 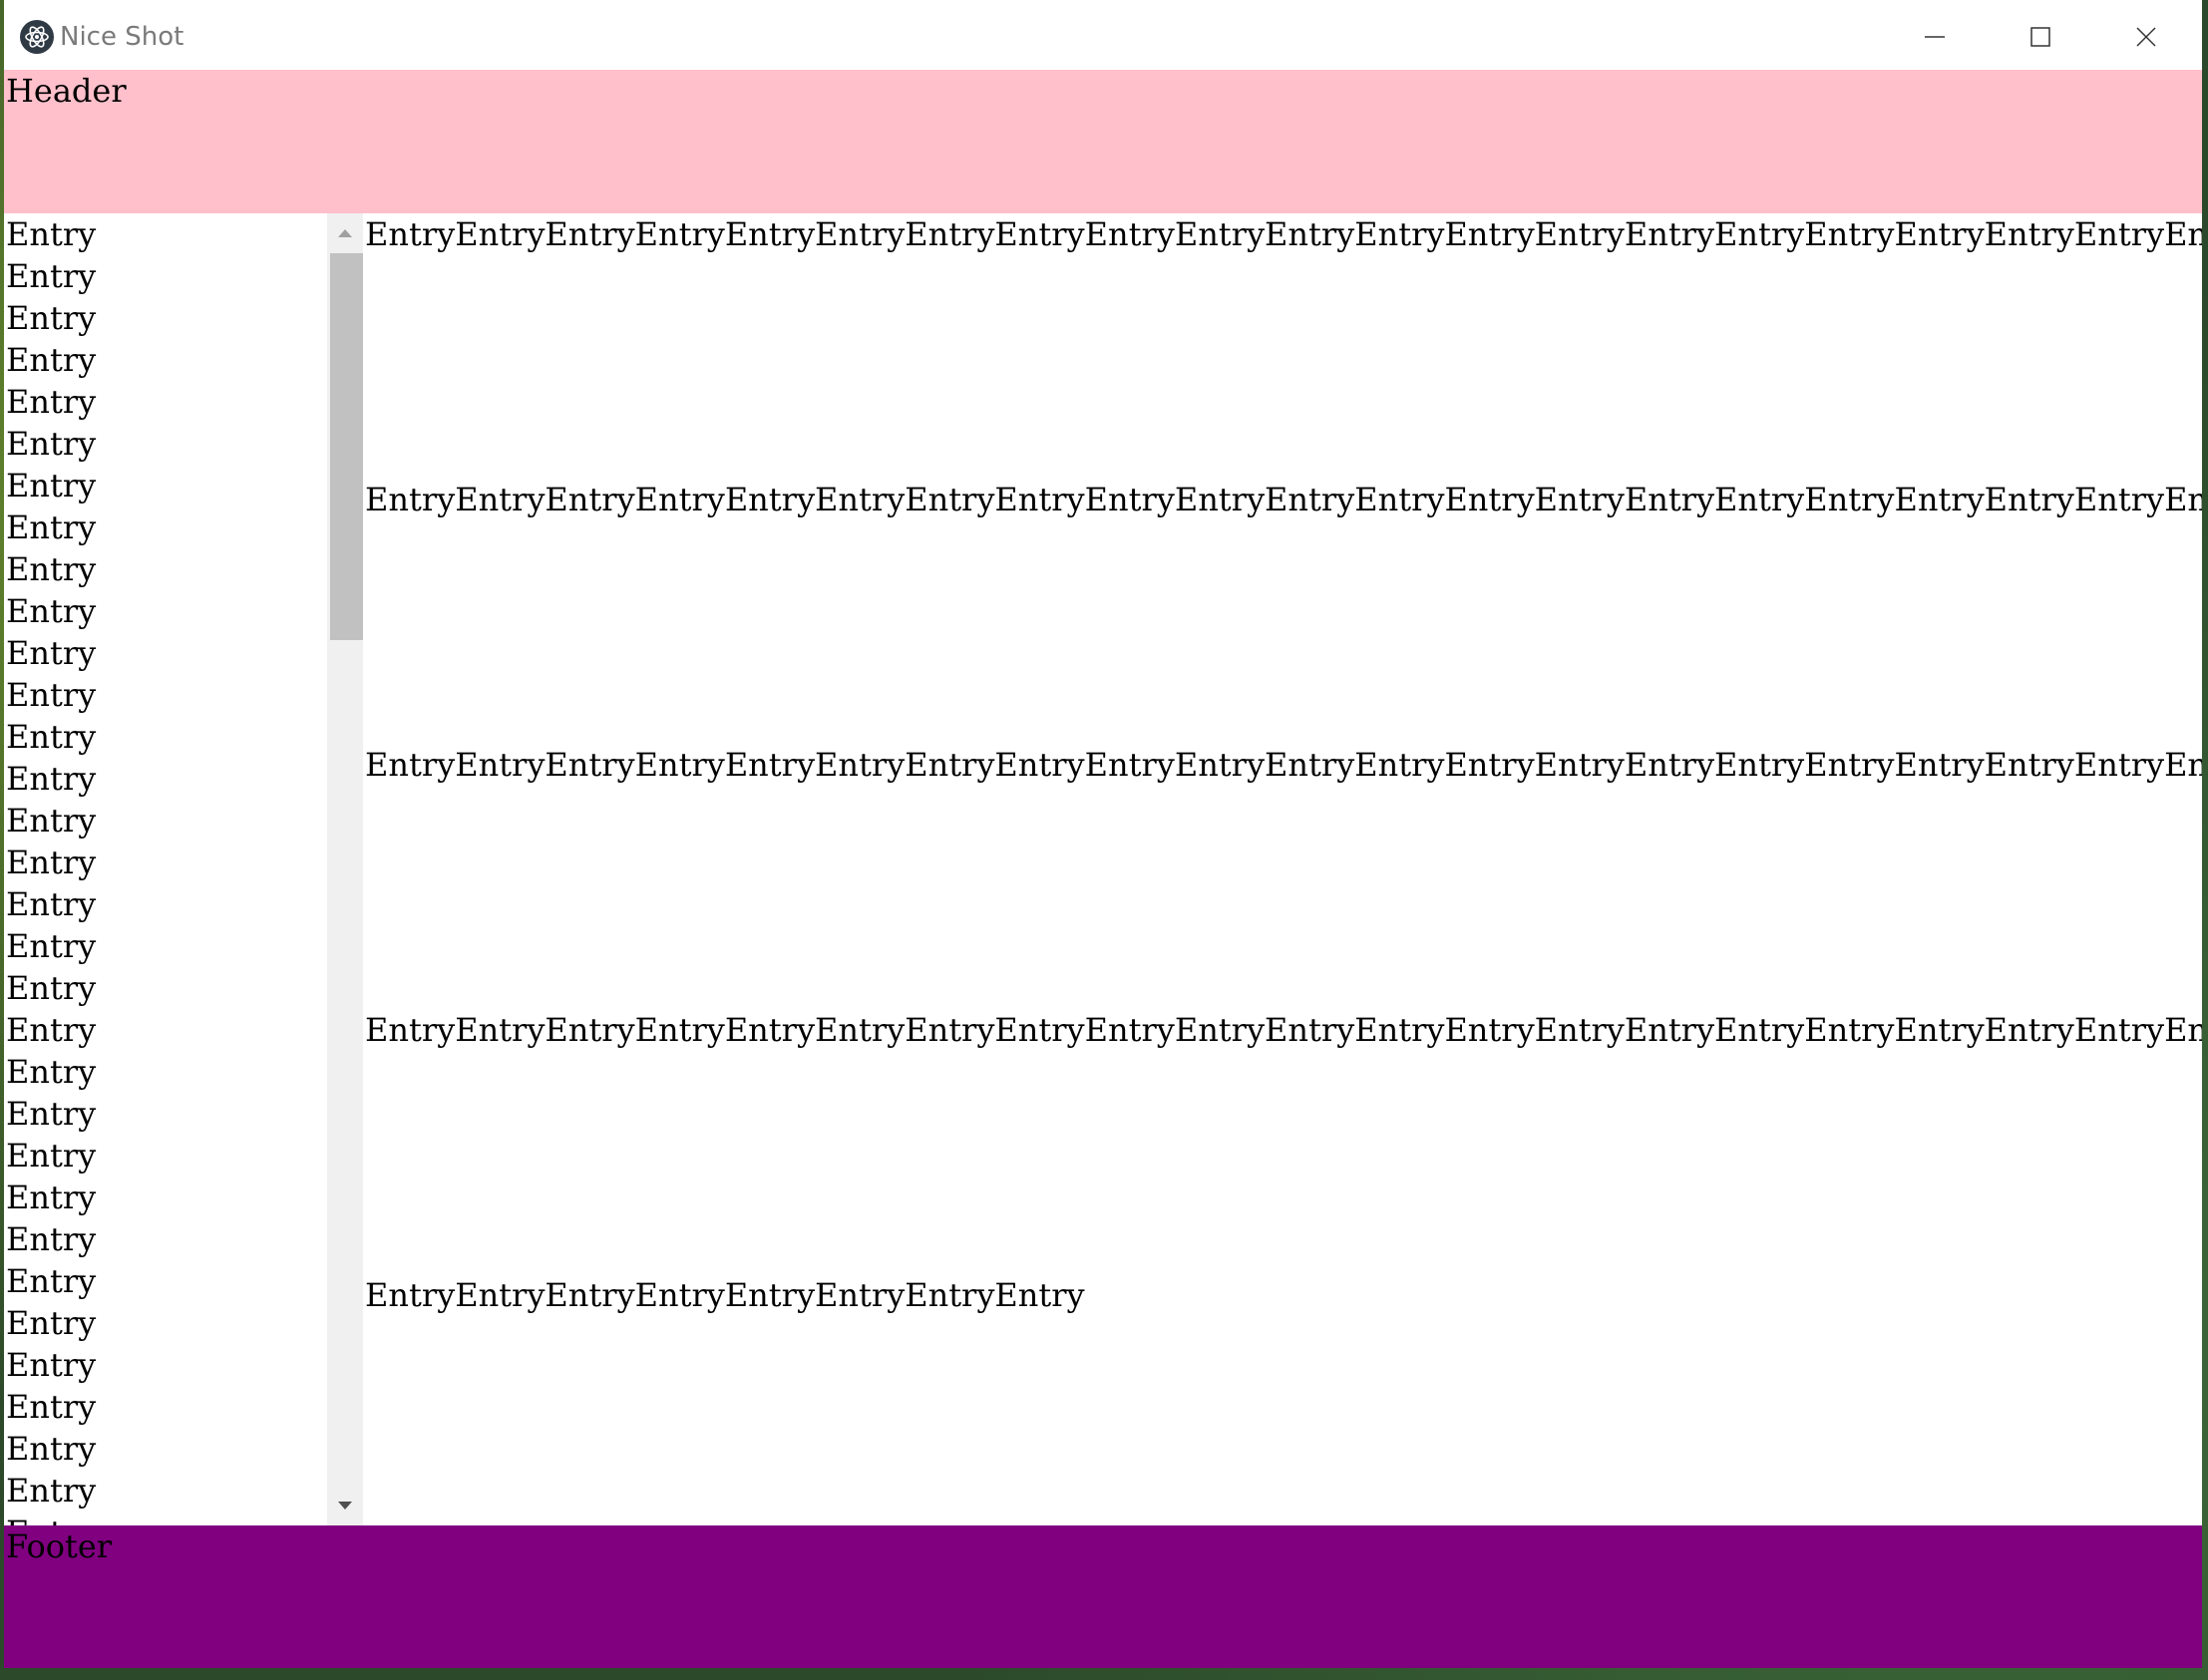 I want to click on maximize-icon, so click(x=2040, y=37).